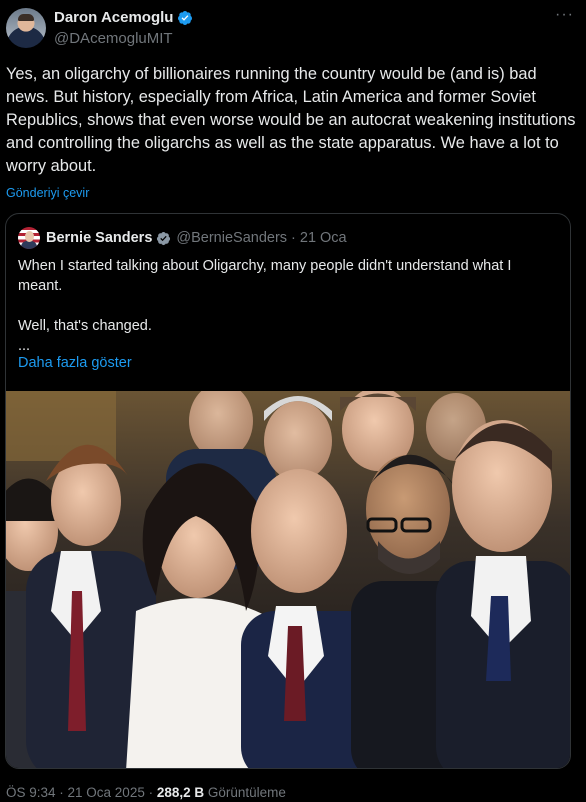  What do you see at coordinates (47, 193) in the screenshot?
I see `translate-link: Gönderiyi çevir` at bounding box center [47, 193].